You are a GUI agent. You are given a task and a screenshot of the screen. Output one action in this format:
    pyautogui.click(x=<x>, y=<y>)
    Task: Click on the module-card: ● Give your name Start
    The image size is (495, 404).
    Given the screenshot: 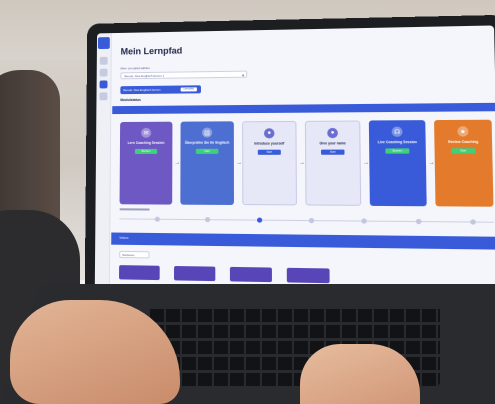 What is the action you would take?
    pyautogui.click(x=333, y=163)
    